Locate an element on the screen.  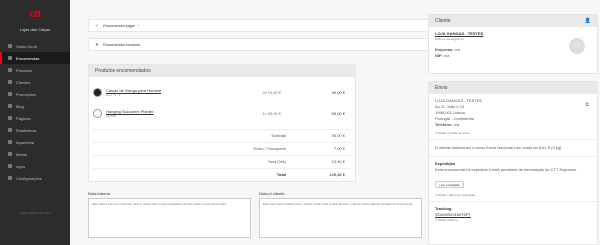
shipping-value: 7,00 € is located at coordinates (339, 148).